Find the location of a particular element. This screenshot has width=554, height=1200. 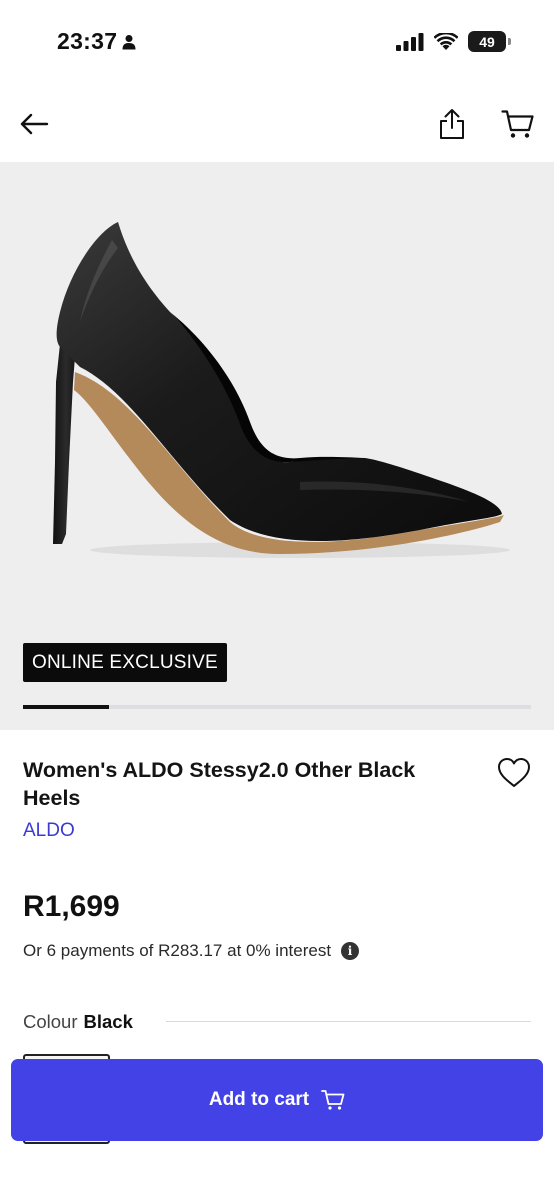

add-to-cart-button: Add to cart is located at coordinates (277, 1100).